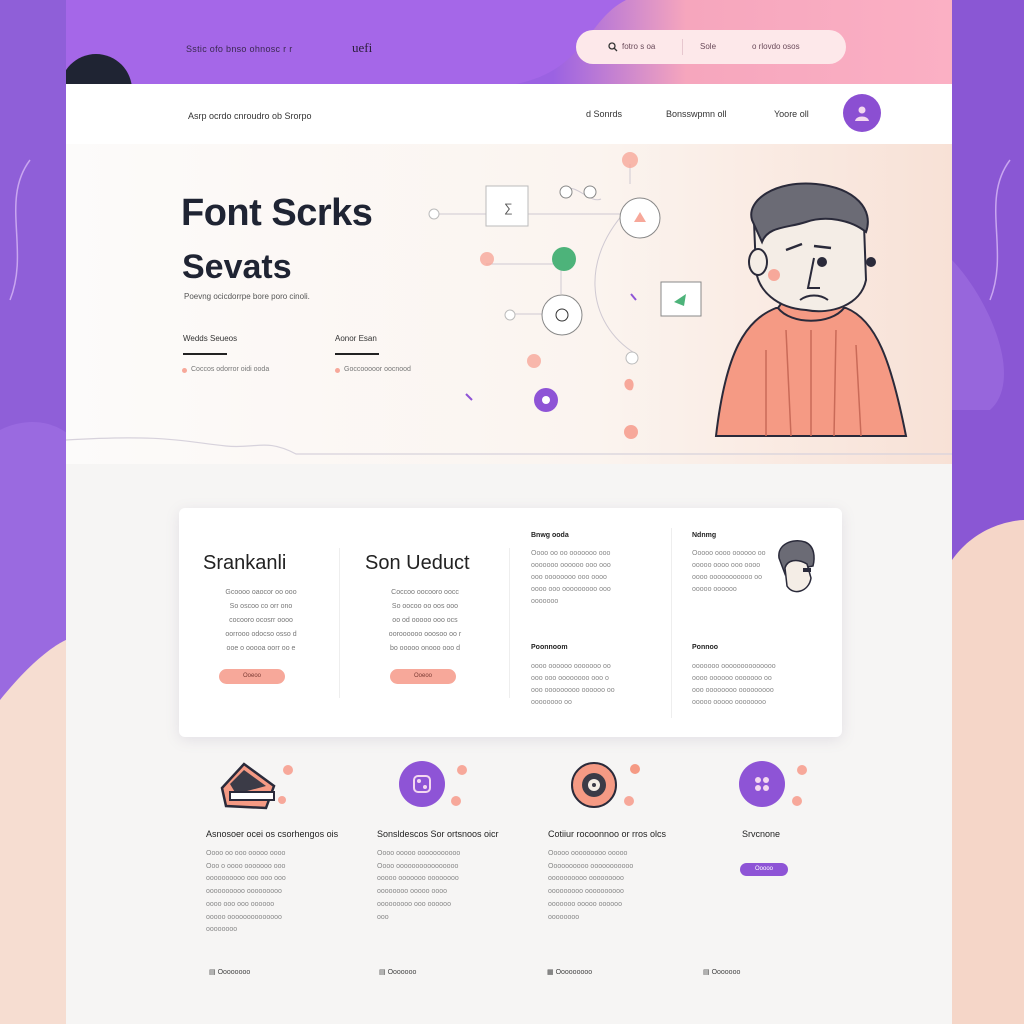 The height and width of the screenshot is (1024, 1024). What do you see at coordinates (764, 869) in the screenshot?
I see `feature-4-button: Ooooo` at bounding box center [764, 869].